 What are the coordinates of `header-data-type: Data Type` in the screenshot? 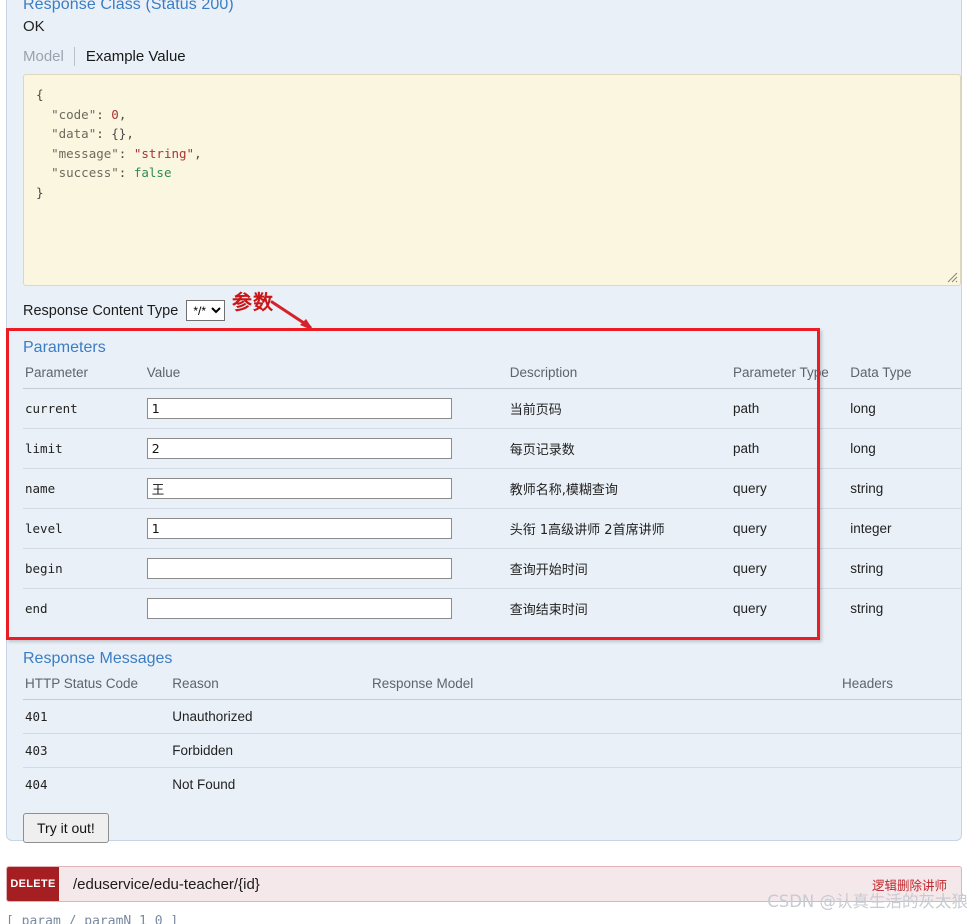 It's located at (904, 376).